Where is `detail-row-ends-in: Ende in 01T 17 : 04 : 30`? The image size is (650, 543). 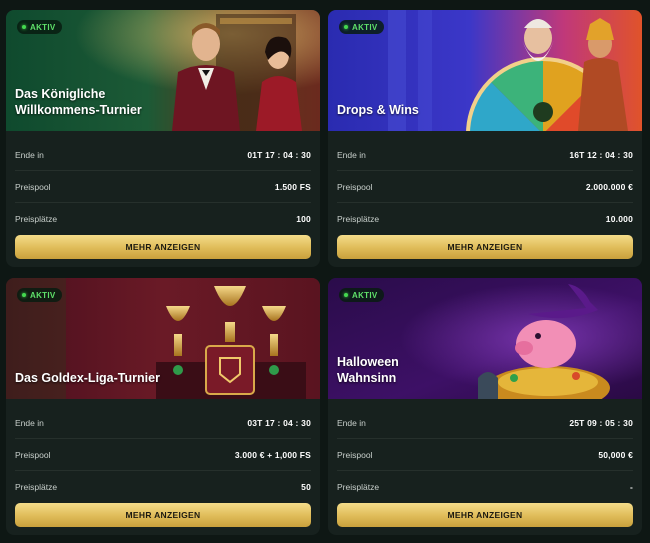 detail-row-ends-in: Ende in 01T 17 : 04 : 30 is located at coordinates (163, 155).